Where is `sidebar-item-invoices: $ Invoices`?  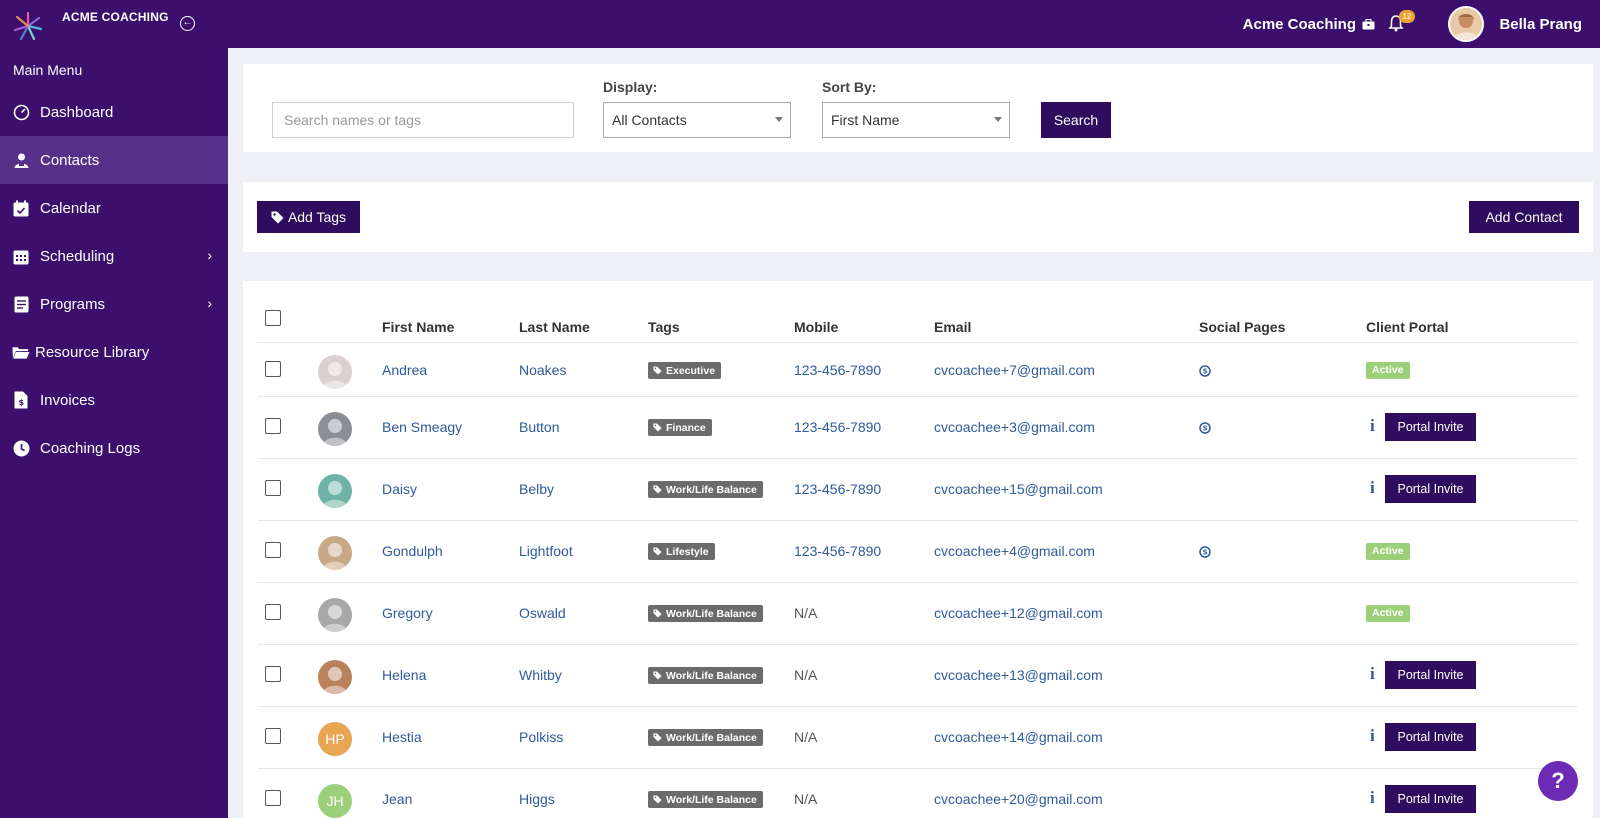 sidebar-item-invoices: $ Invoices is located at coordinates (114, 400).